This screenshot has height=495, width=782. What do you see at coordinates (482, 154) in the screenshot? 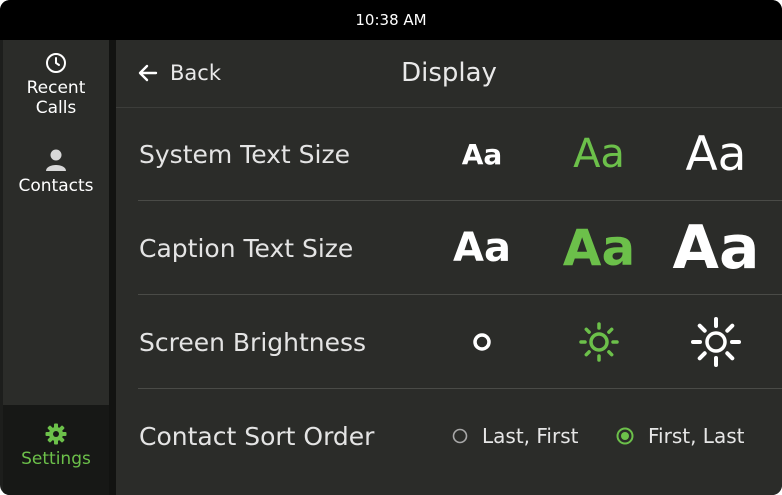
I see `system-text-size-small-option: Aa` at bounding box center [482, 154].